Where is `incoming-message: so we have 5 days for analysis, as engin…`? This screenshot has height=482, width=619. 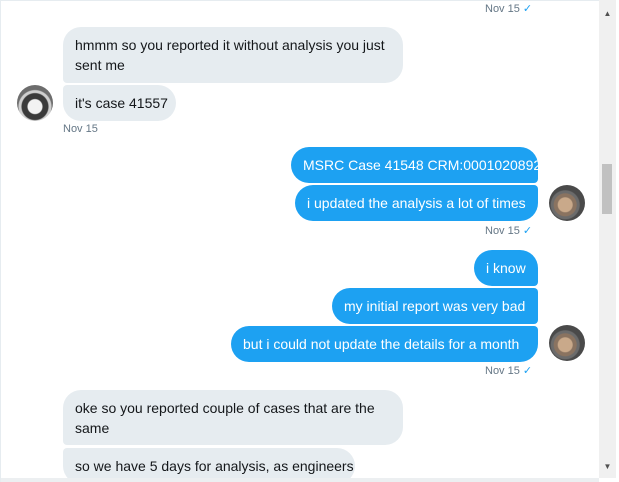 incoming-message: so we have 5 days for analysis, as engin… is located at coordinates (209, 465).